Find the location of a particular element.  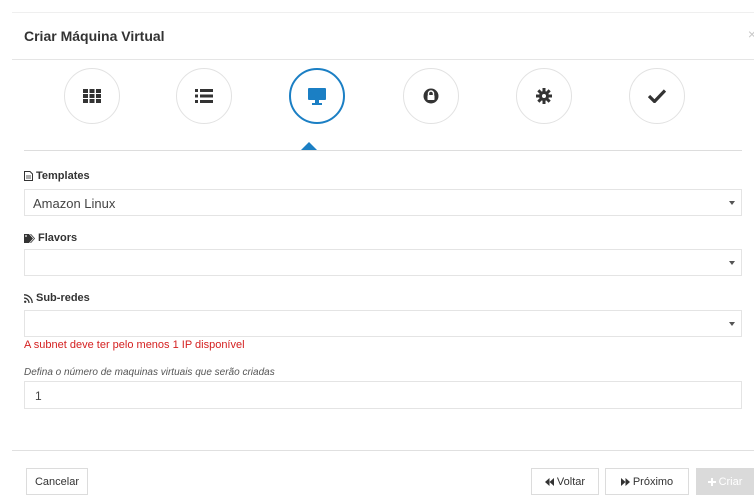

steps-divider is located at coordinates (383, 150).